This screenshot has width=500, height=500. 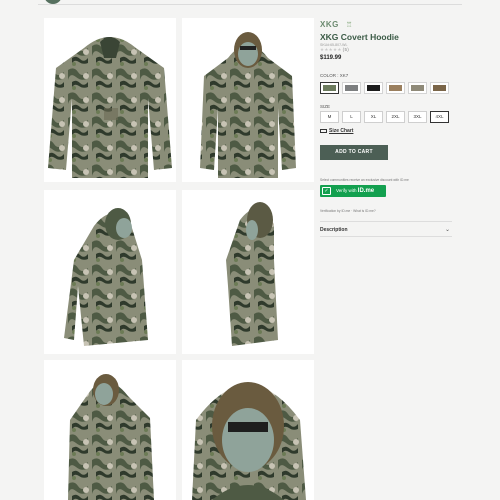 I want to click on color-swatch-black, so click(x=373, y=88).